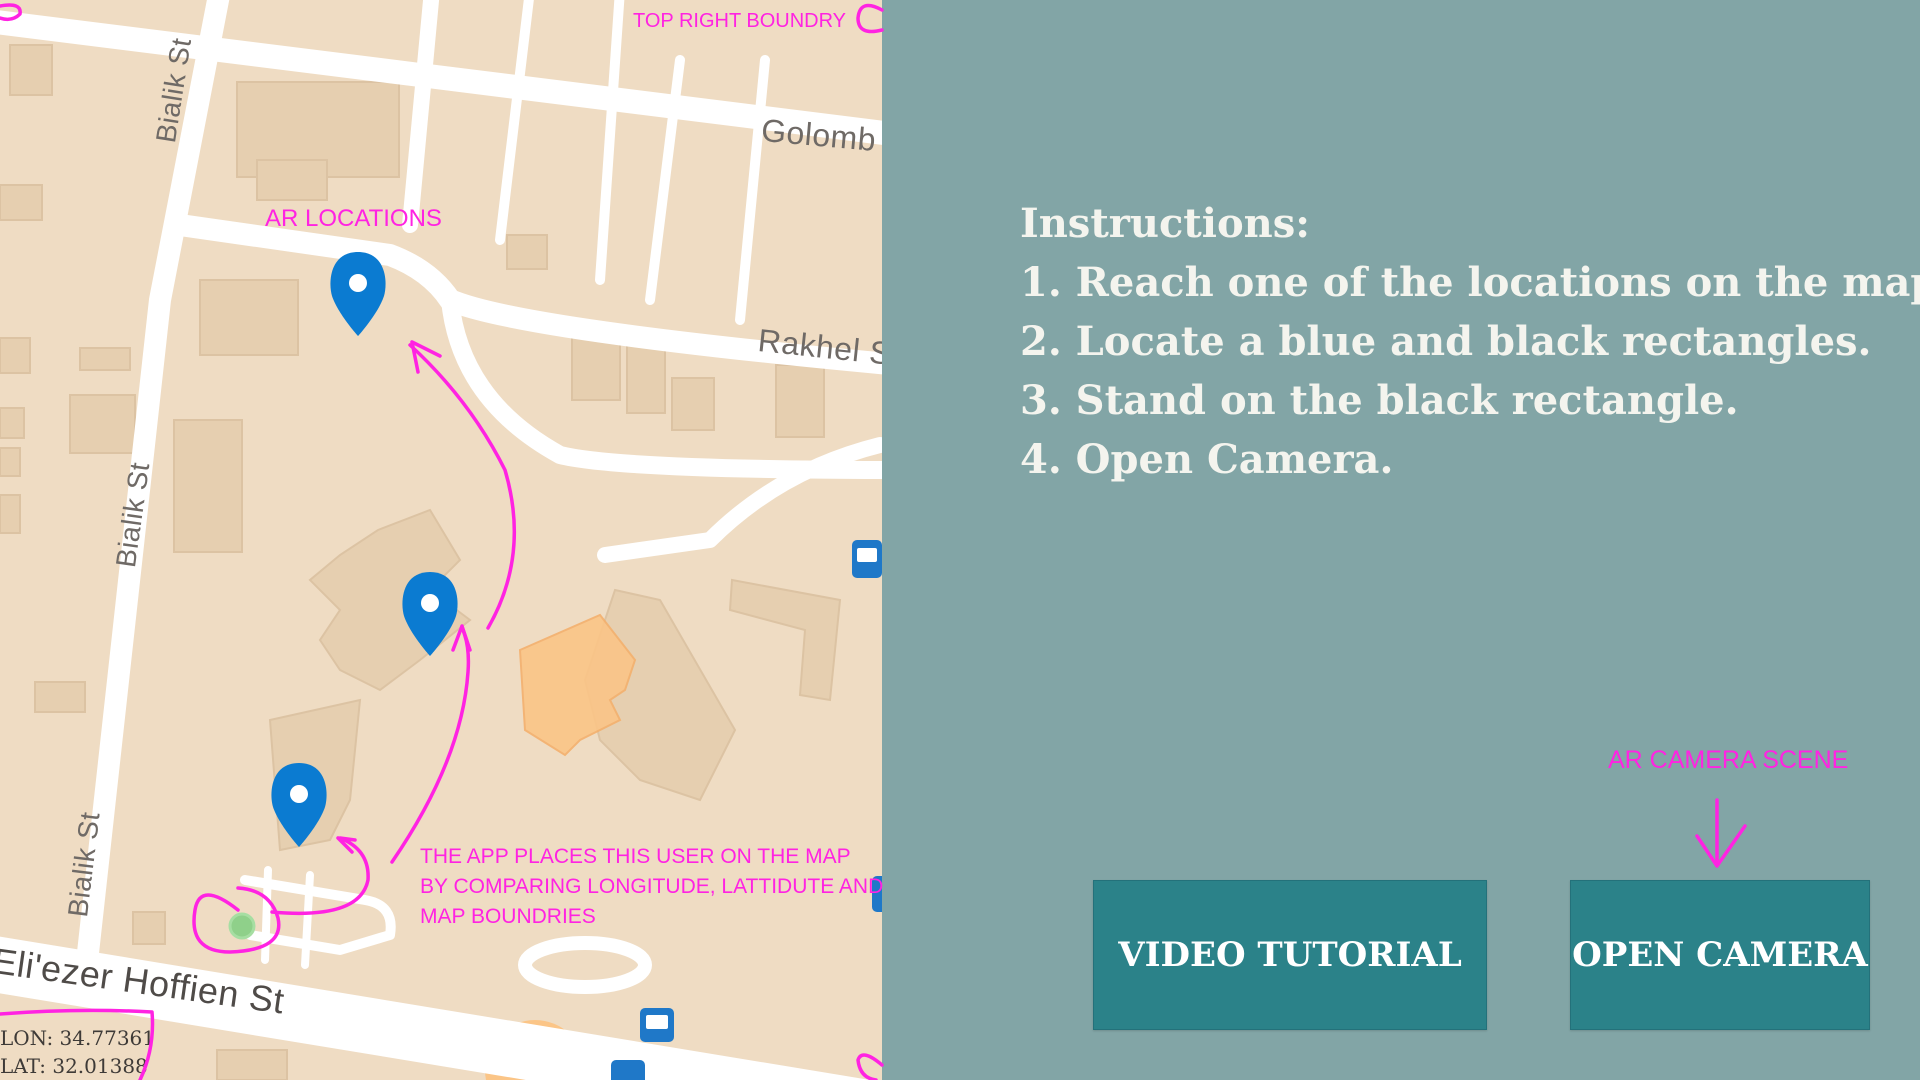  What do you see at coordinates (1207, 459) in the screenshot?
I see `instruction-step: 4. Open Camera.` at bounding box center [1207, 459].